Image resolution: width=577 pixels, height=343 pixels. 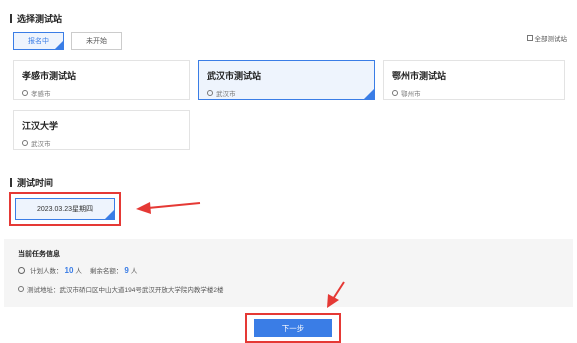 I want to click on annotation-arrows, so click(x=240, y=255).